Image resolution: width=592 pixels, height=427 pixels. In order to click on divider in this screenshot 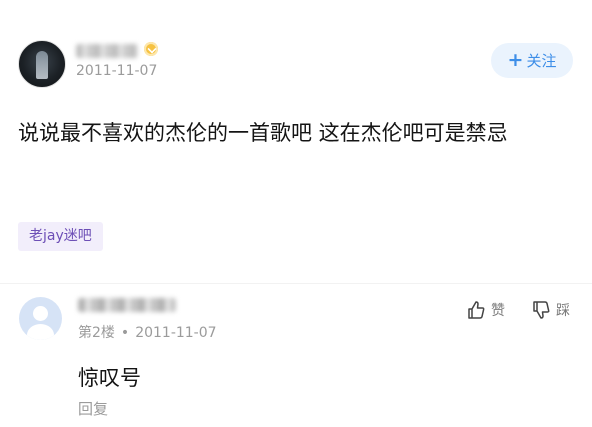, I will do `click(296, 283)`.